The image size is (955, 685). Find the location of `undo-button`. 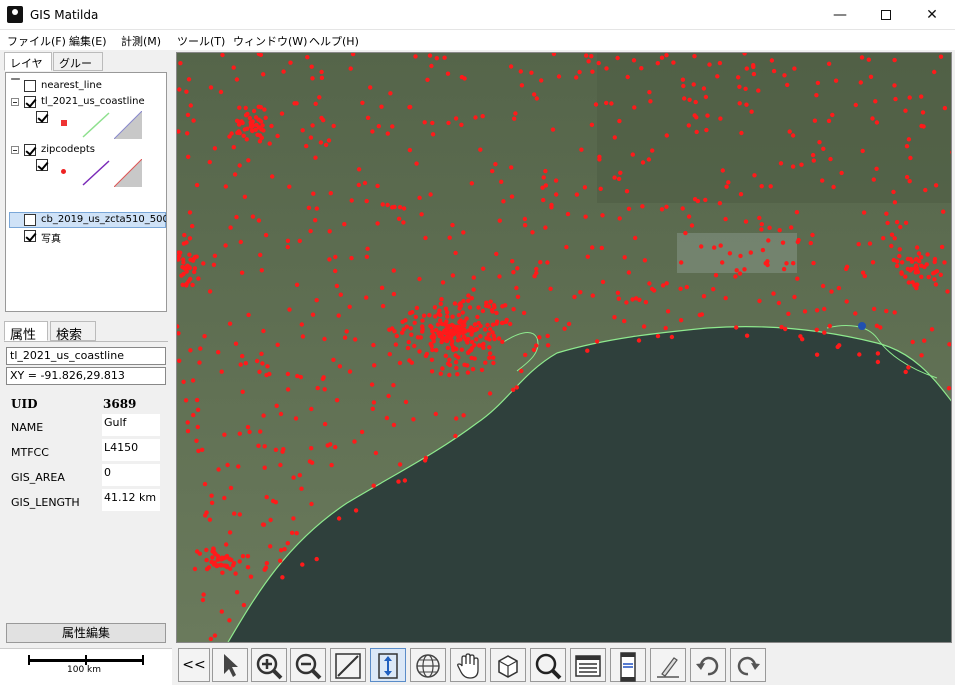

undo-button is located at coordinates (708, 665).